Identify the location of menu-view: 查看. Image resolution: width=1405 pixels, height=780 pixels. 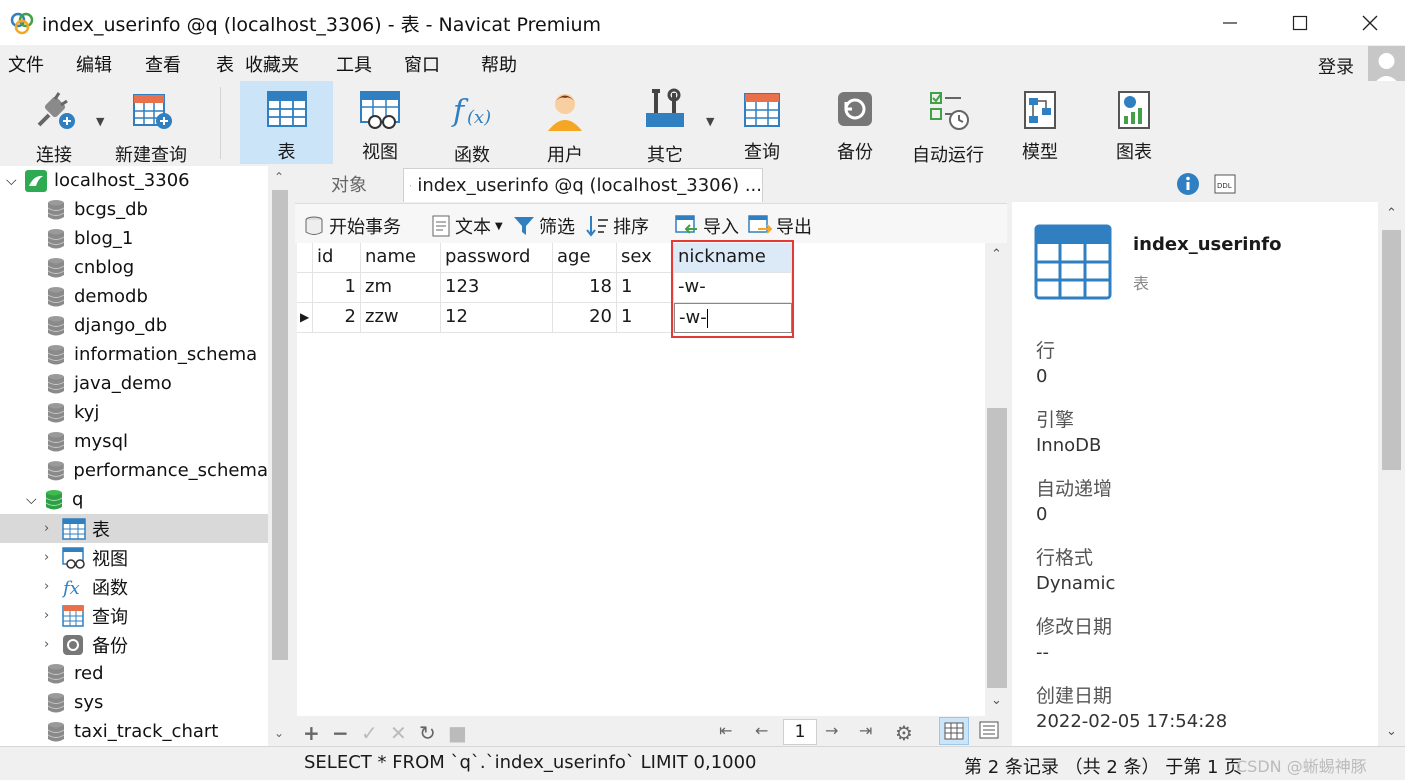
(163, 64).